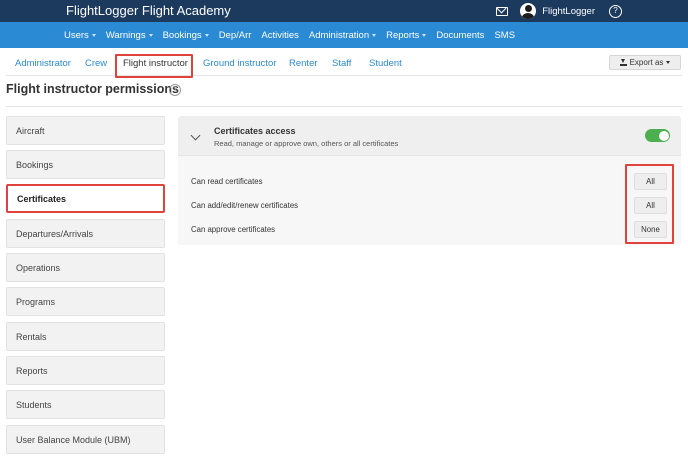 The width and height of the screenshot is (688, 459). What do you see at coordinates (568, 11) in the screenshot?
I see `user-name: FlightLogger` at bounding box center [568, 11].